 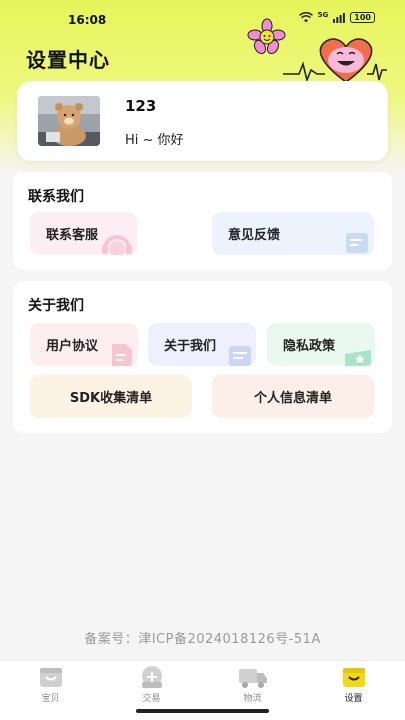 I want to click on feedback-button: 意见反馈, so click(x=293, y=233).